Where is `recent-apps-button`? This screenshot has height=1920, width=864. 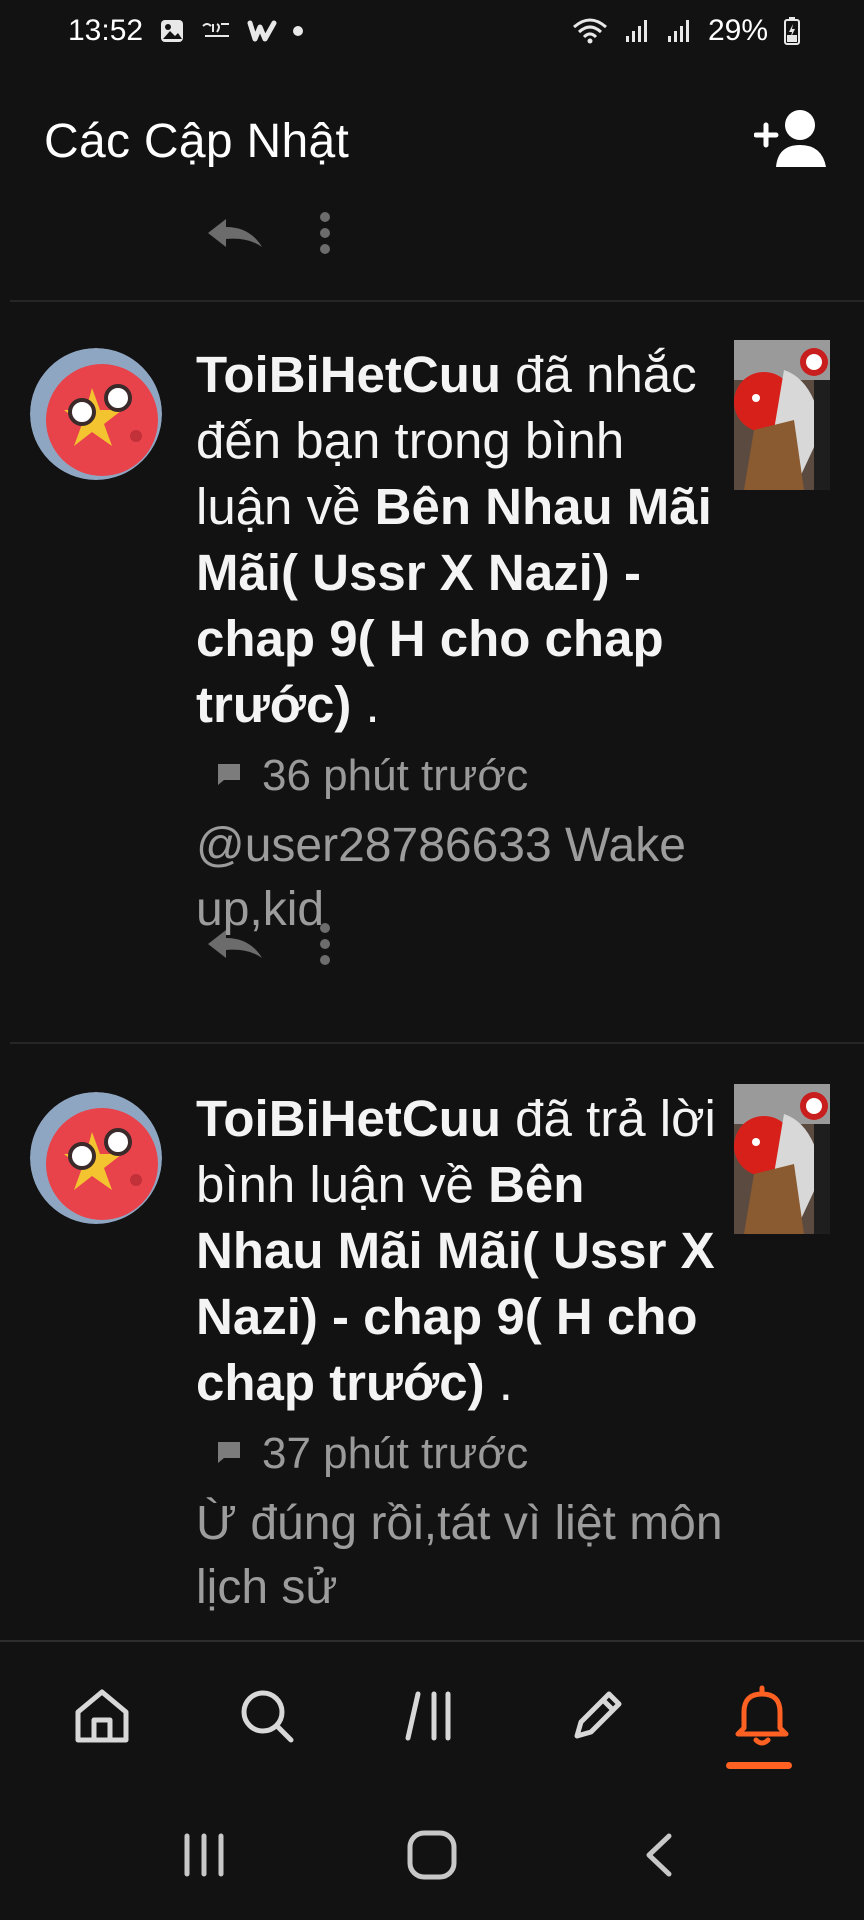 recent-apps-button is located at coordinates (204, 1855).